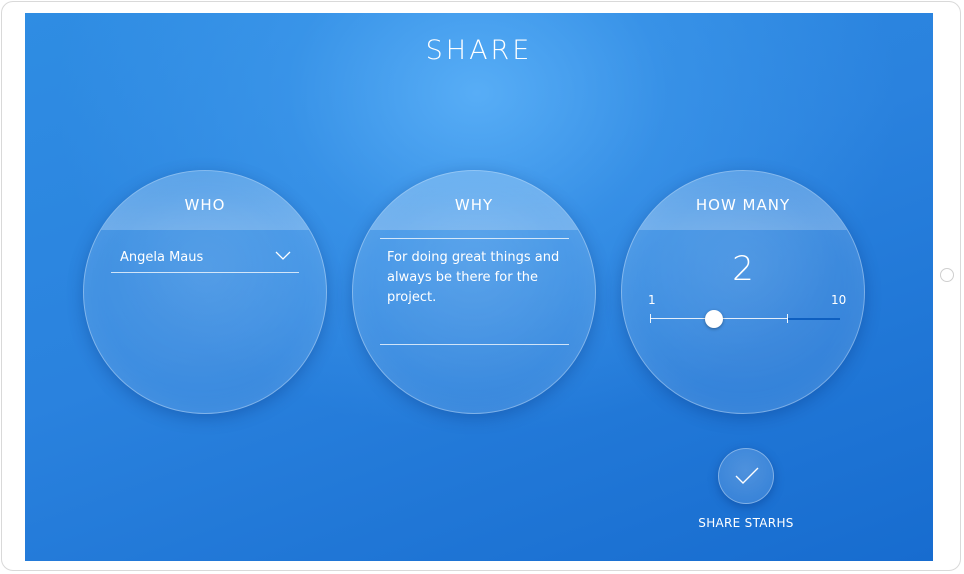 The width and height of the screenshot is (964, 574). What do you see at coordinates (743, 205) in the screenshot?
I see `how-many-label: HOW MANY` at bounding box center [743, 205].